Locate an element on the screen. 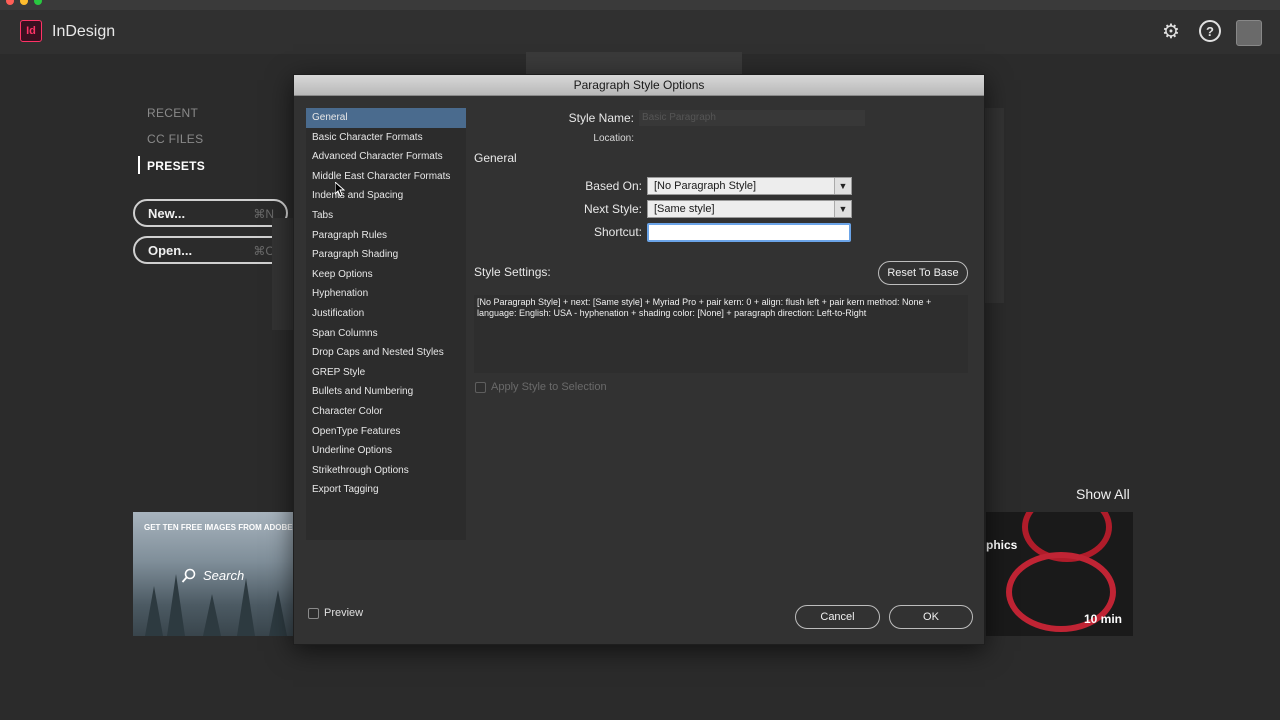 The height and width of the screenshot is (720, 1280). category-item: Advanced Character Formats is located at coordinates (386, 157).